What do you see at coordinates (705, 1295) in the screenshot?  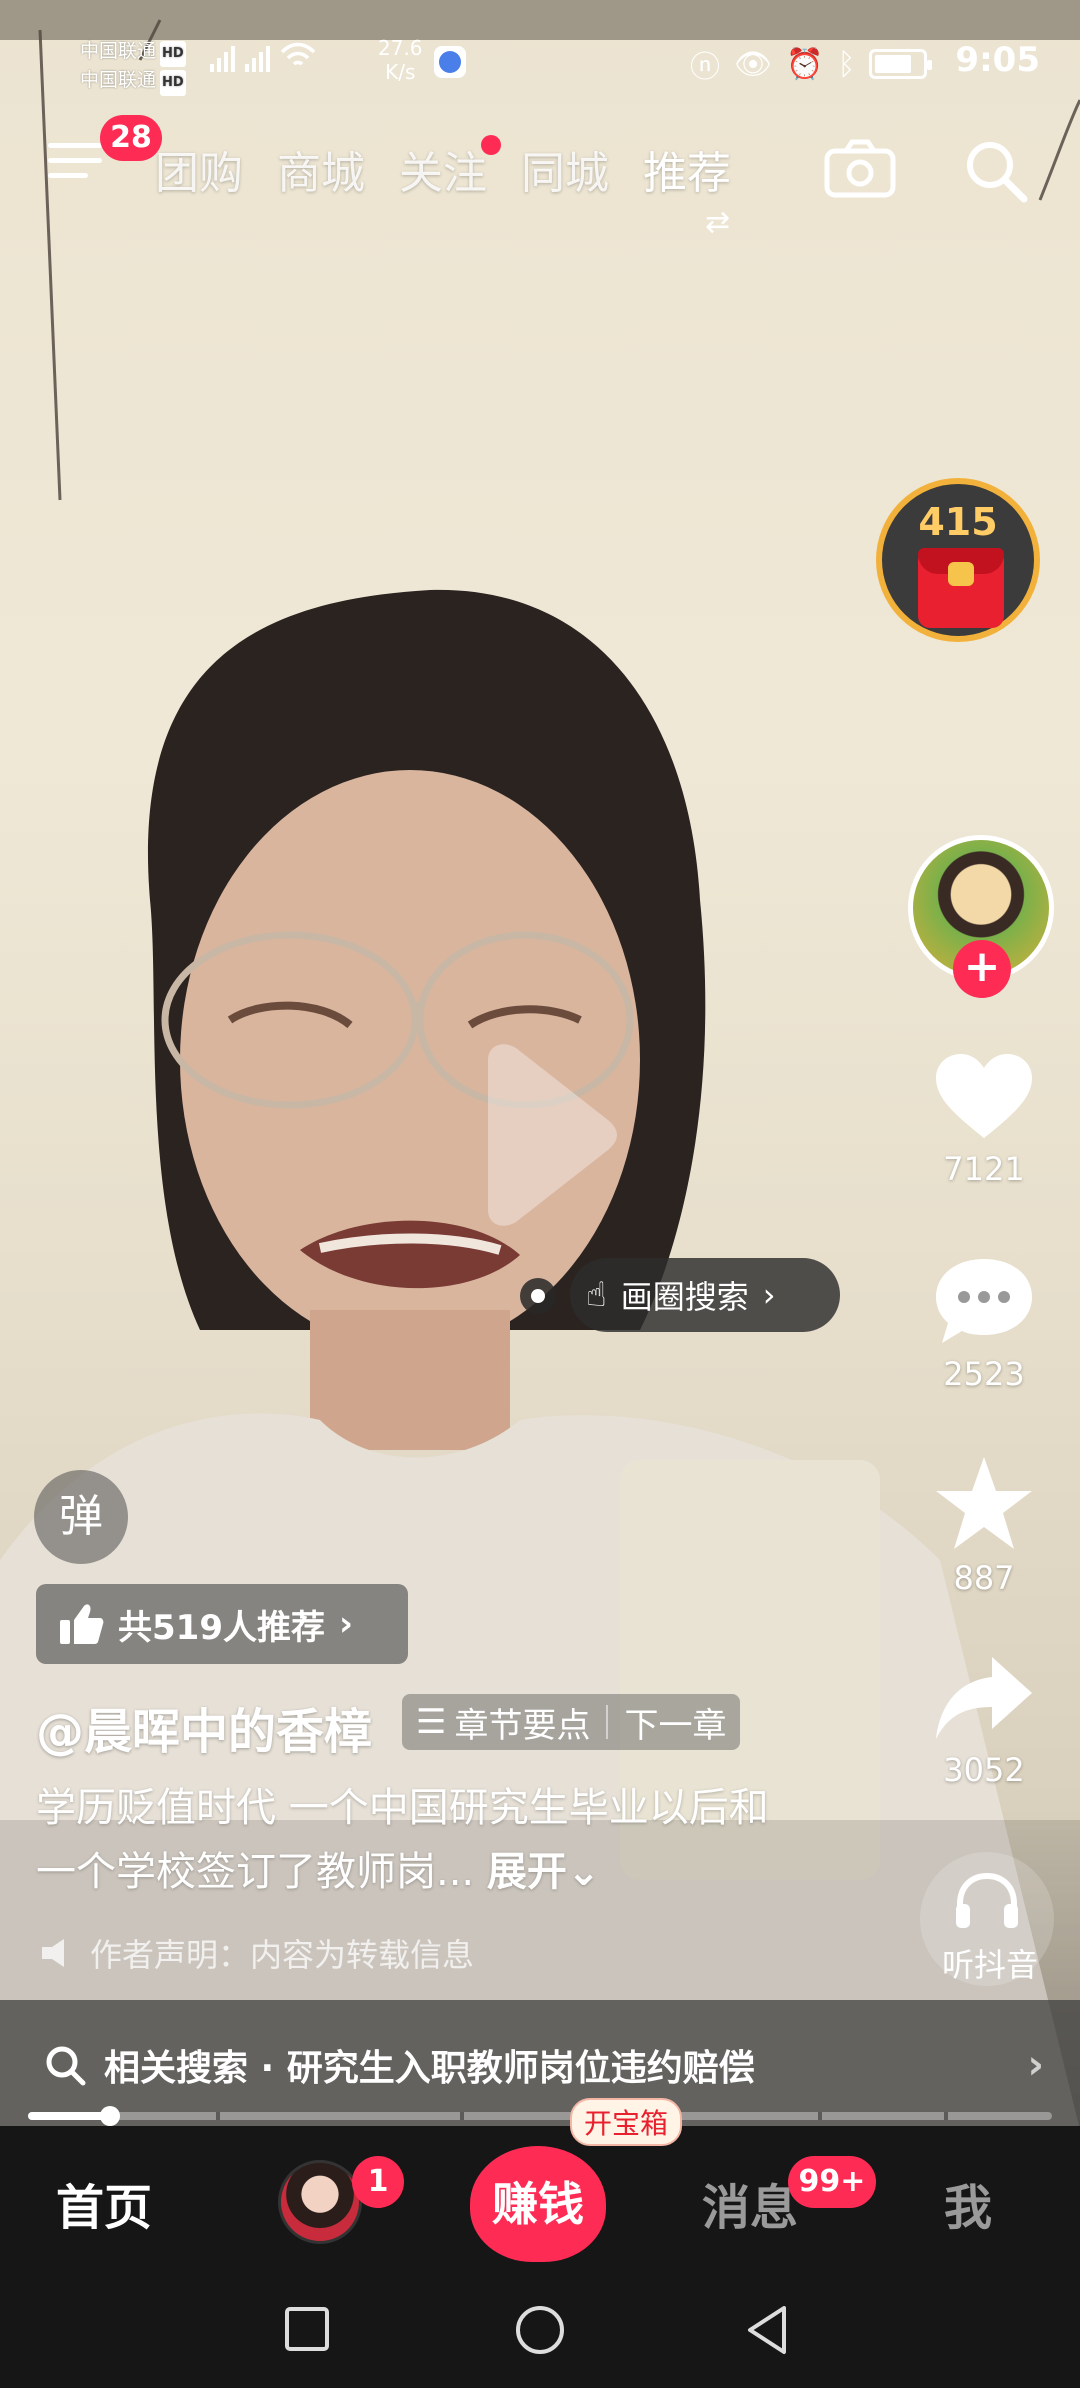 I see `circle-search-button: ☝ 画圈搜索 ›` at bounding box center [705, 1295].